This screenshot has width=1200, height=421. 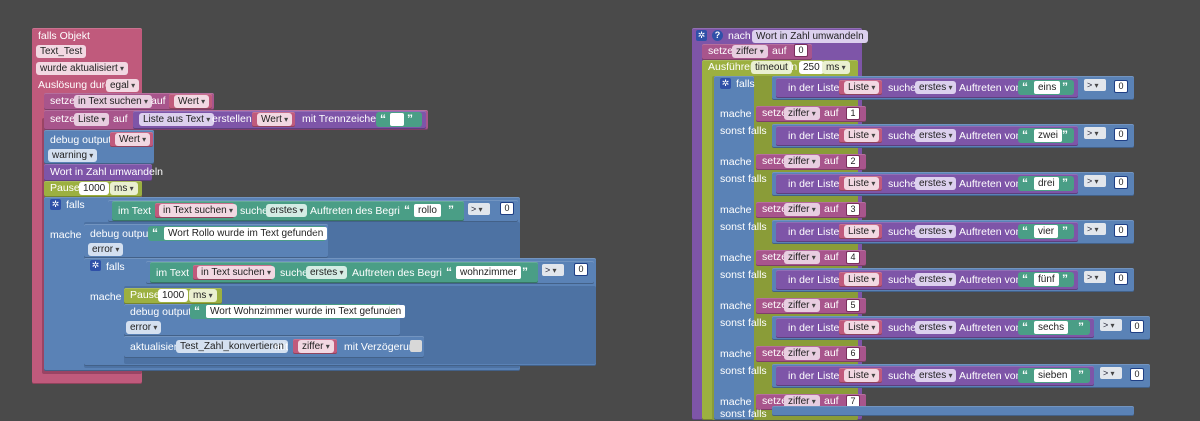 I want to click on compare-value-0: 0, so click(x=507, y=208).